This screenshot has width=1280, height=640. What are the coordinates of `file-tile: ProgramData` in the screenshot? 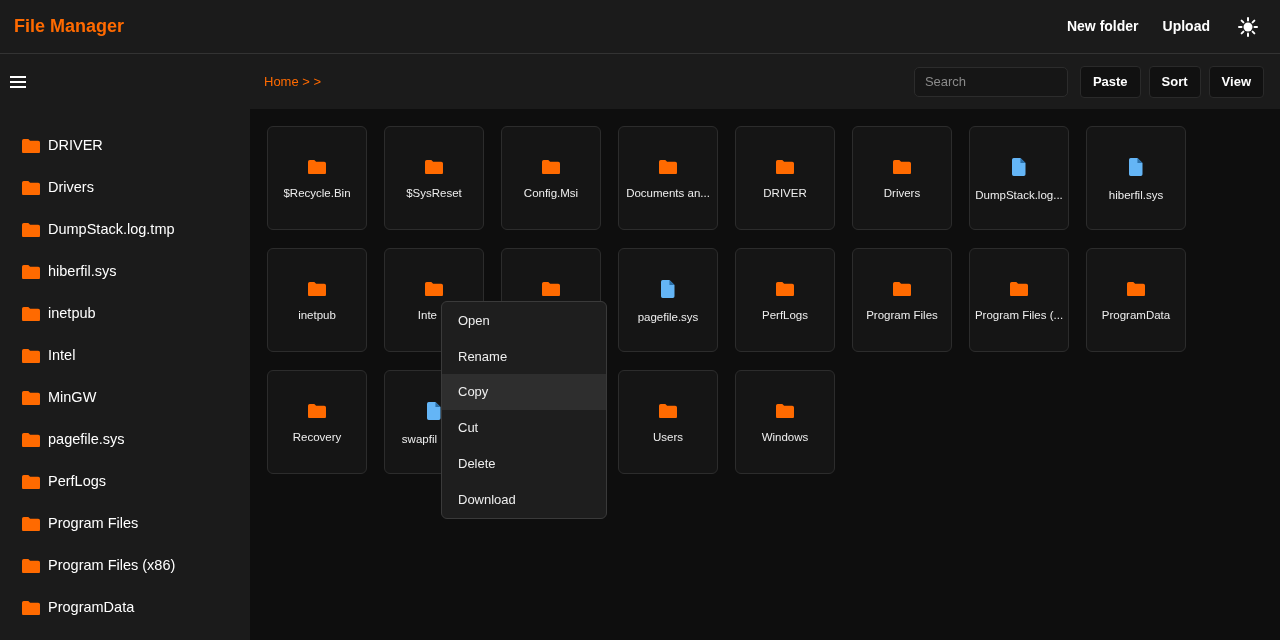 It's located at (1136, 300).